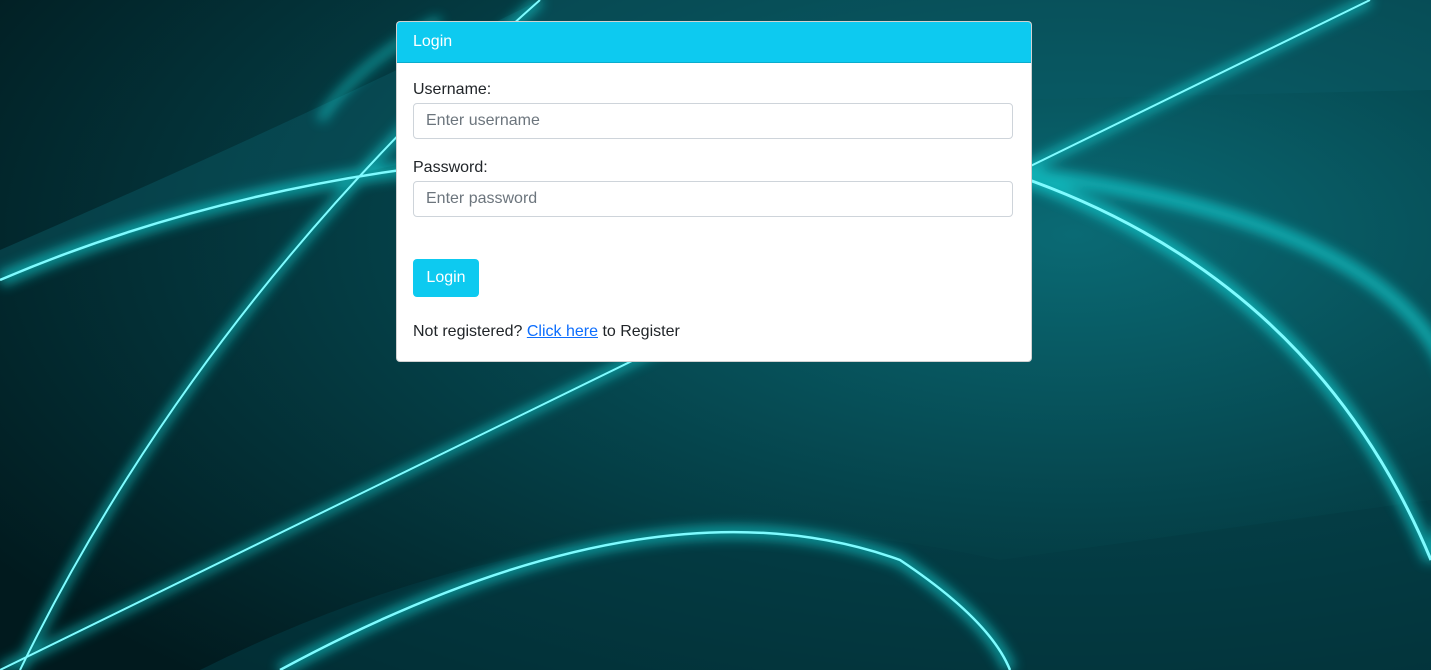  I want to click on password-label: Password:, so click(450, 167).